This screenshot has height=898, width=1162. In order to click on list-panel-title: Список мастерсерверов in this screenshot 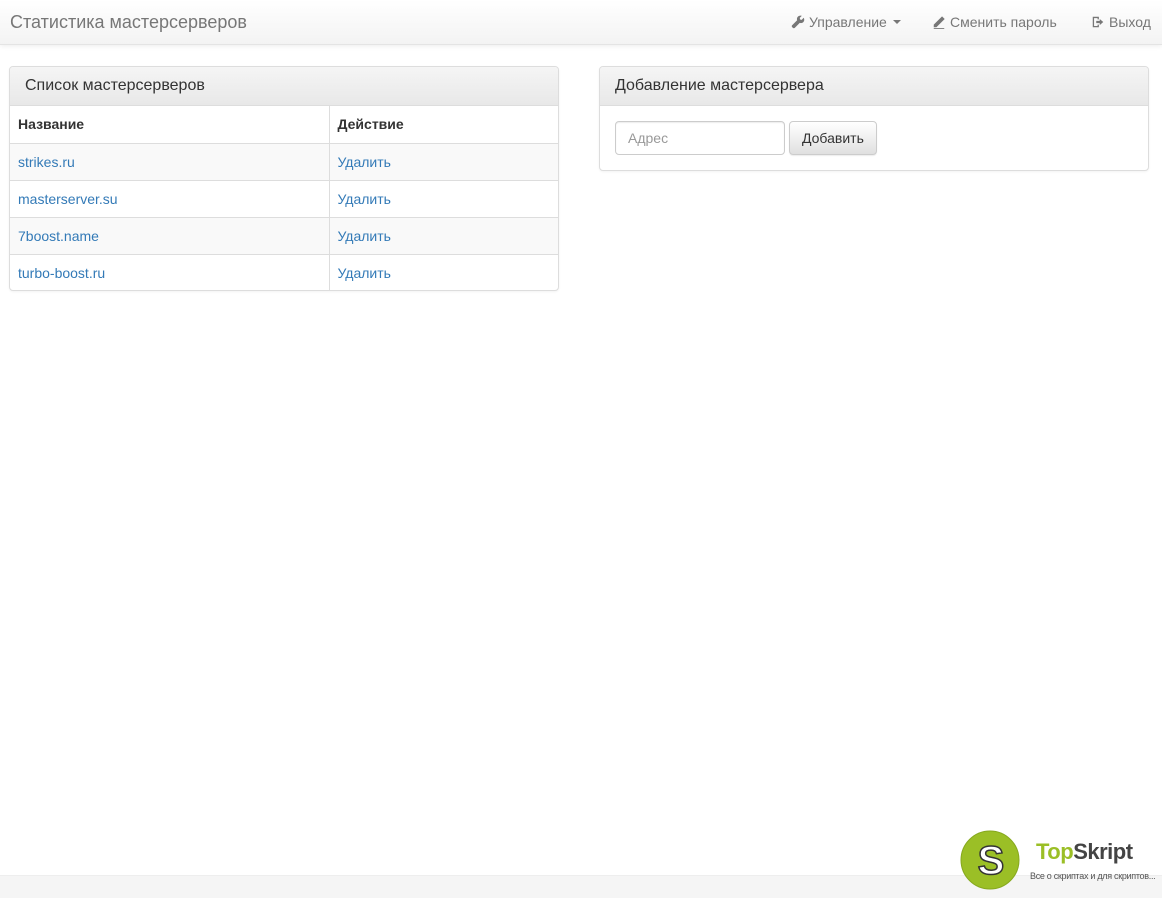, I will do `click(284, 86)`.